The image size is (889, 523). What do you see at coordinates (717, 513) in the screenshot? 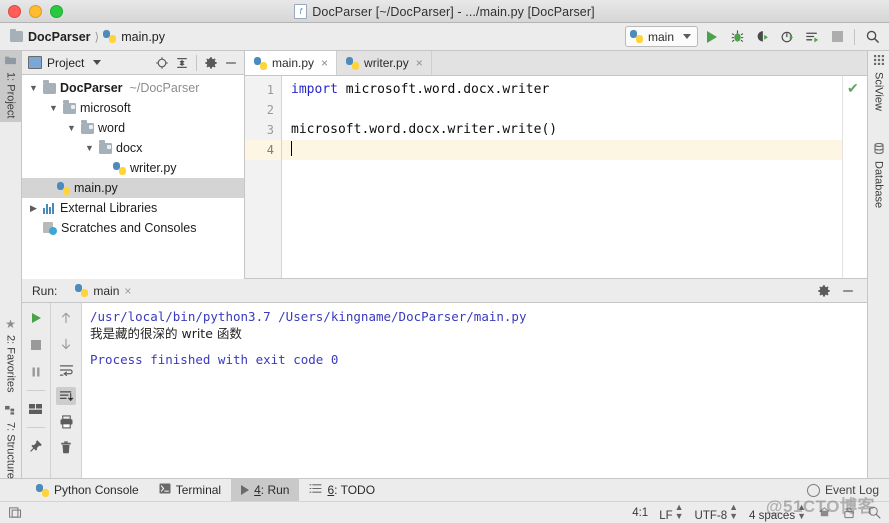
I see `file-encoding: UTF-8▲ ▼` at bounding box center [717, 513].